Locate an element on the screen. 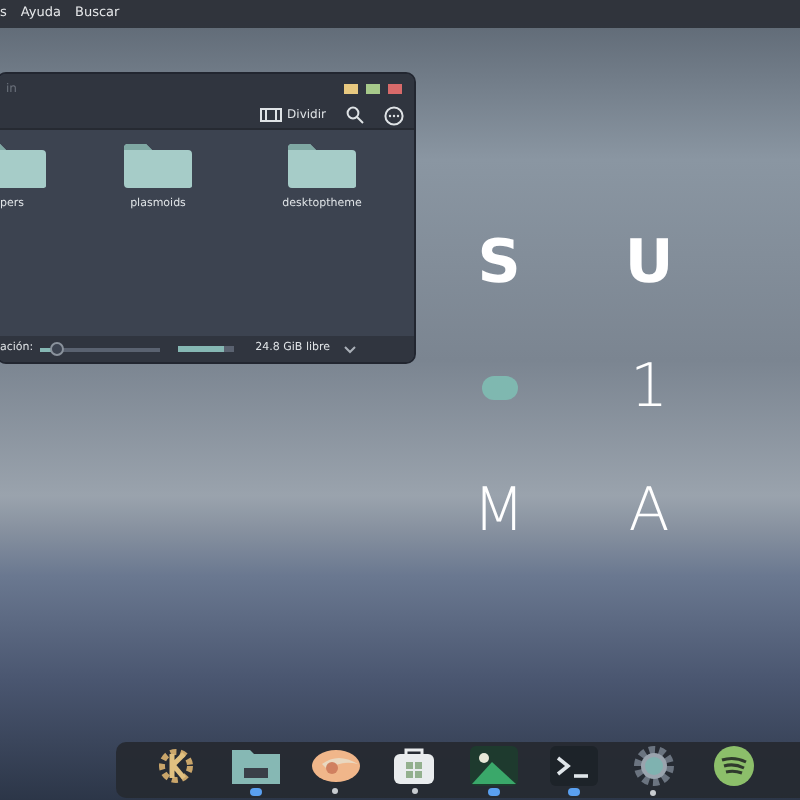 The height and width of the screenshot is (800, 800). slider-handle is located at coordinates (56, 349).